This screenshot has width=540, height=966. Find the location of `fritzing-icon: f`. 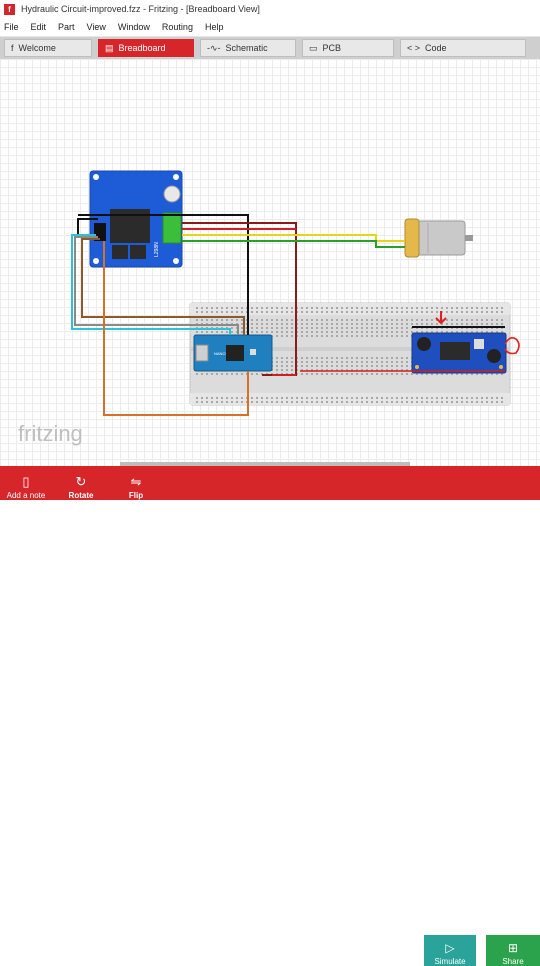

fritzing-icon: f is located at coordinates (12, 48).